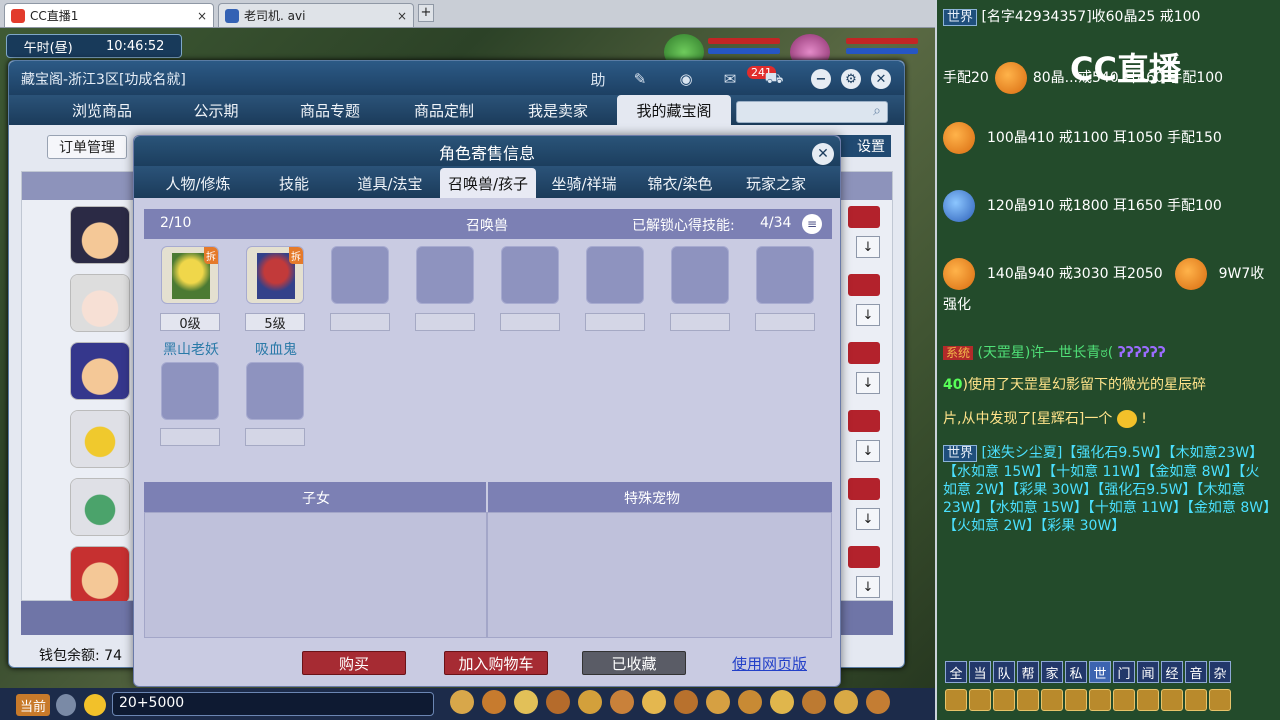 The width and height of the screenshot is (1280, 720). What do you see at coordinates (1172, 700) in the screenshot?
I see `chat-bubble-icon` at bounding box center [1172, 700].